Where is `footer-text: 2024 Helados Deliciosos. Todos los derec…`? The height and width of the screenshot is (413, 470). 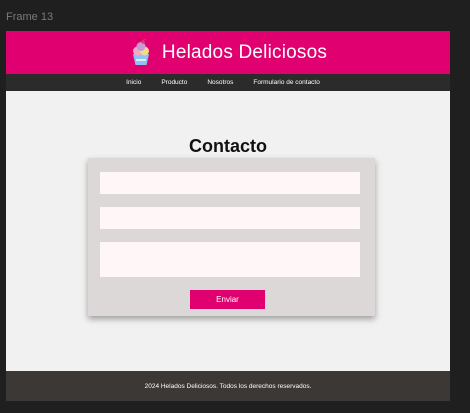 footer-text: 2024 Helados Deliciosos. Todos los derec… is located at coordinates (228, 386).